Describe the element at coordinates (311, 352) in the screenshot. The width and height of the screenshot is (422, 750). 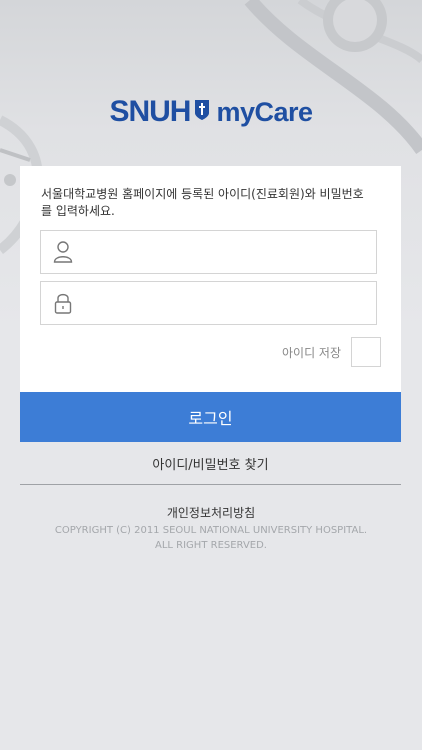
I see `remember-id-label: 아이디 저장` at that location.